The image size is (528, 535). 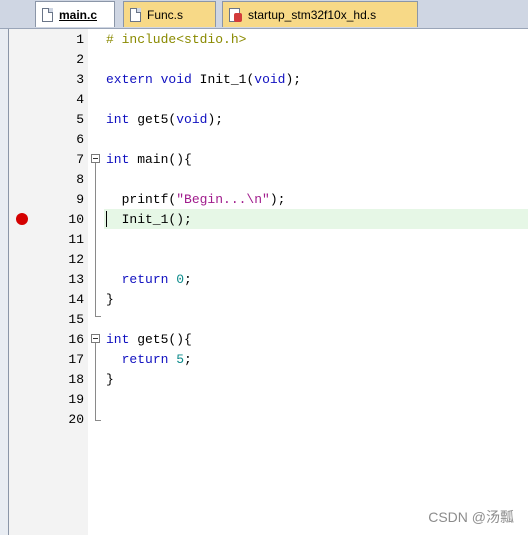 What do you see at coordinates (165, 14) in the screenshot?
I see `tab-label: Func.s` at bounding box center [165, 14].